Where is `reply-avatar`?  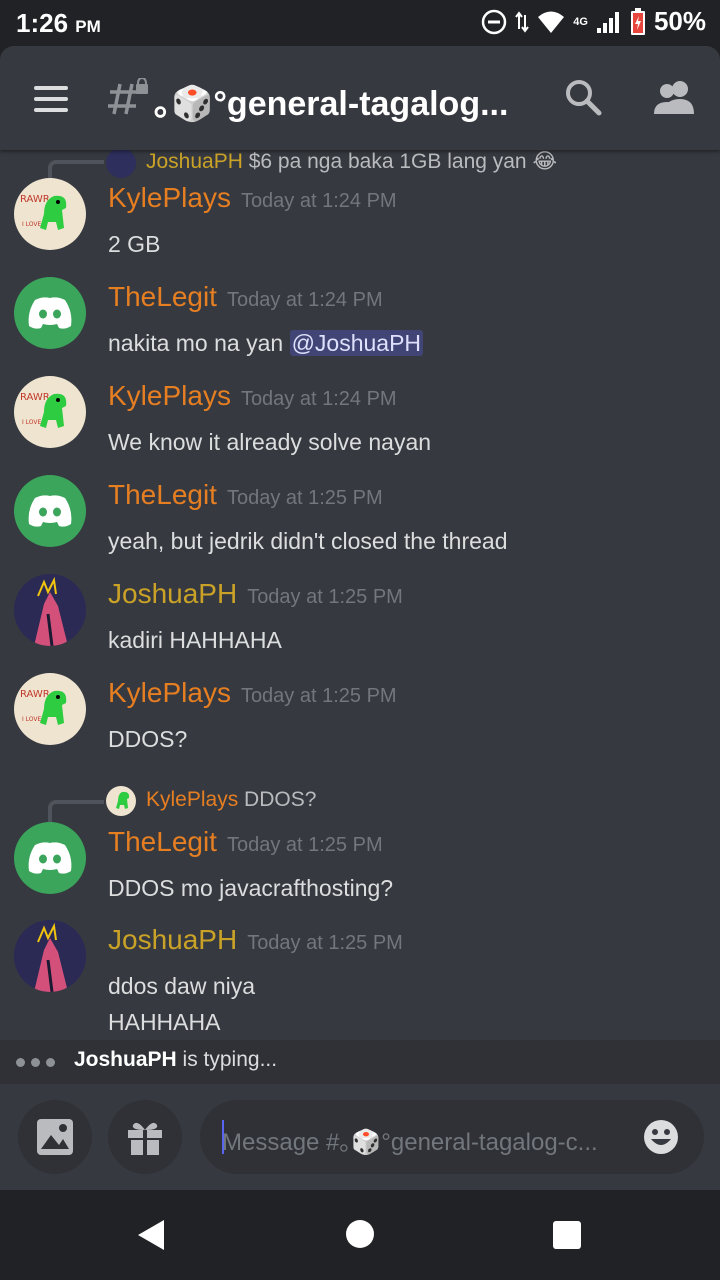 reply-avatar is located at coordinates (121, 801).